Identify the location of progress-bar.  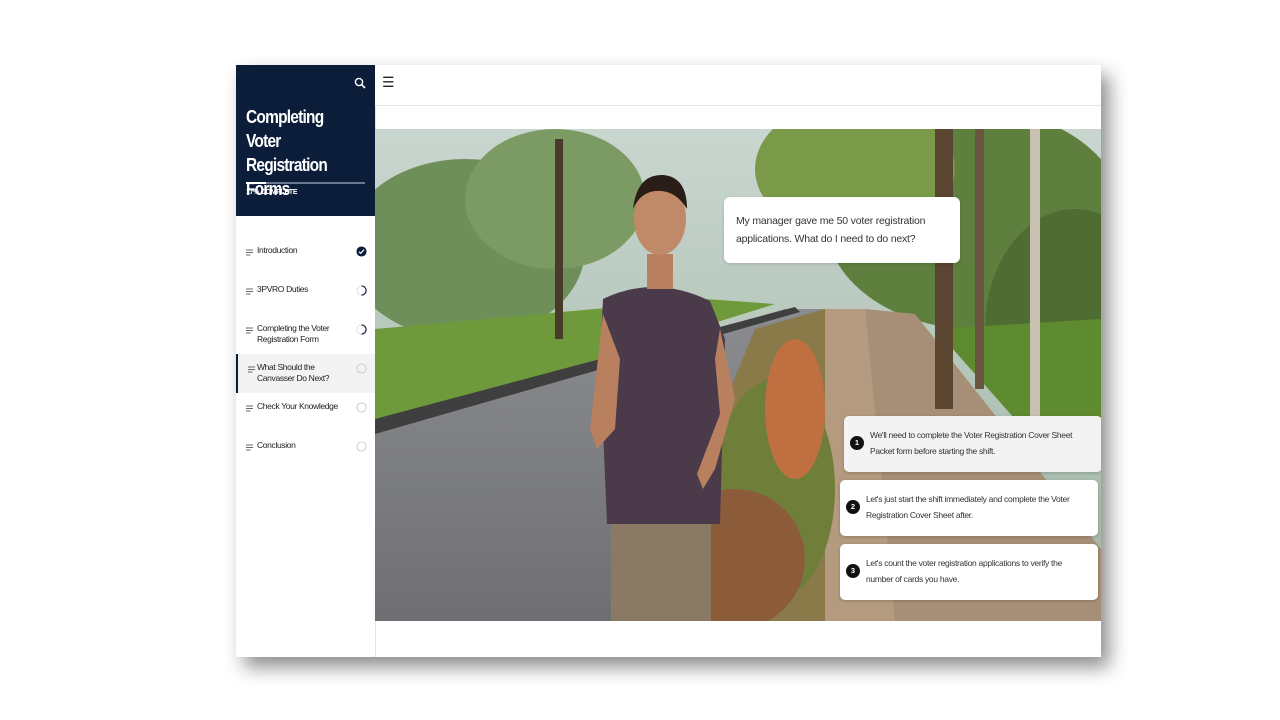
(305, 183).